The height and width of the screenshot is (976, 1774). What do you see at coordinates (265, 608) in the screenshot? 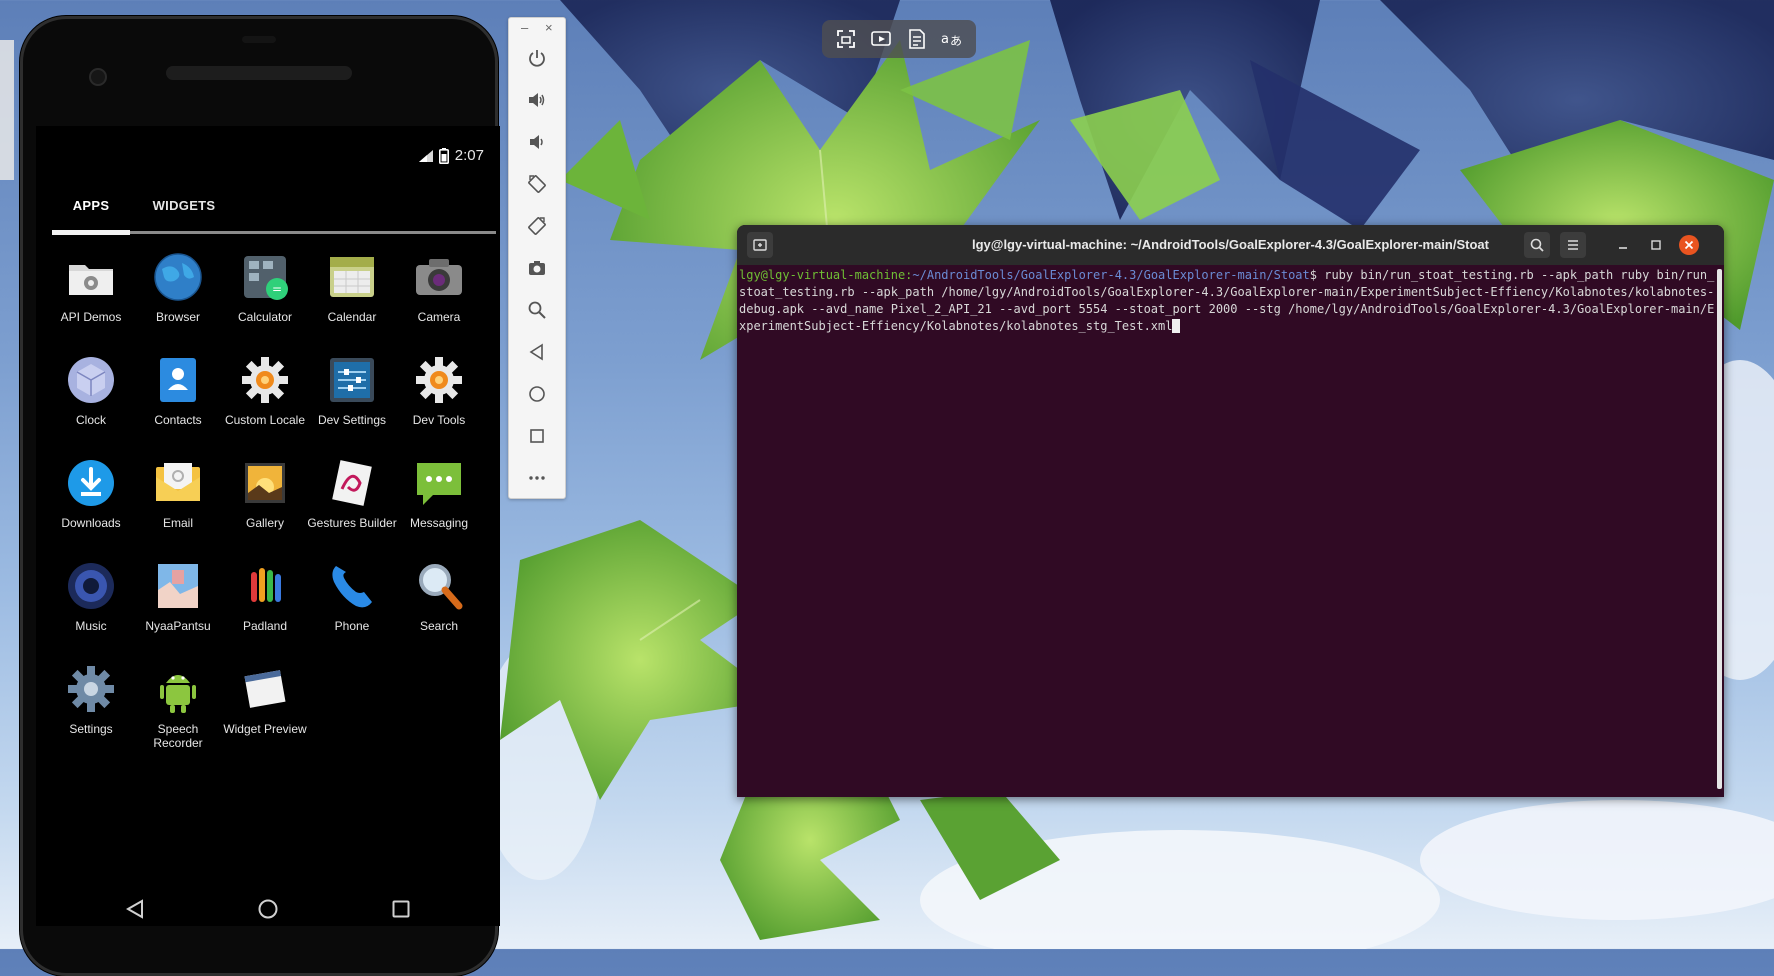
I see `app-padland: Padland` at bounding box center [265, 608].